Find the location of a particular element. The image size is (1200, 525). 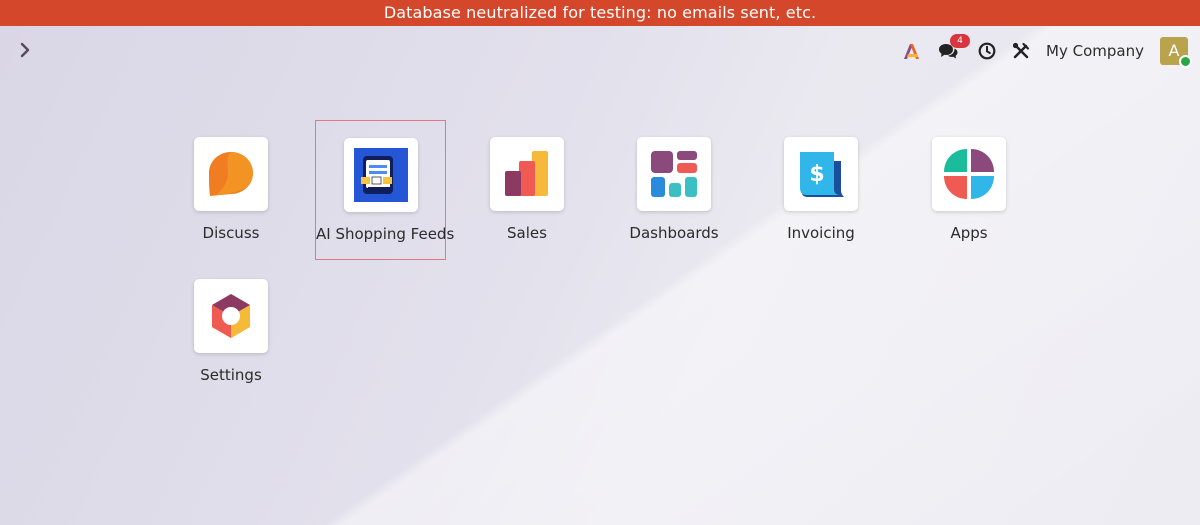

debug-tools-button is located at coordinates (1021, 51).